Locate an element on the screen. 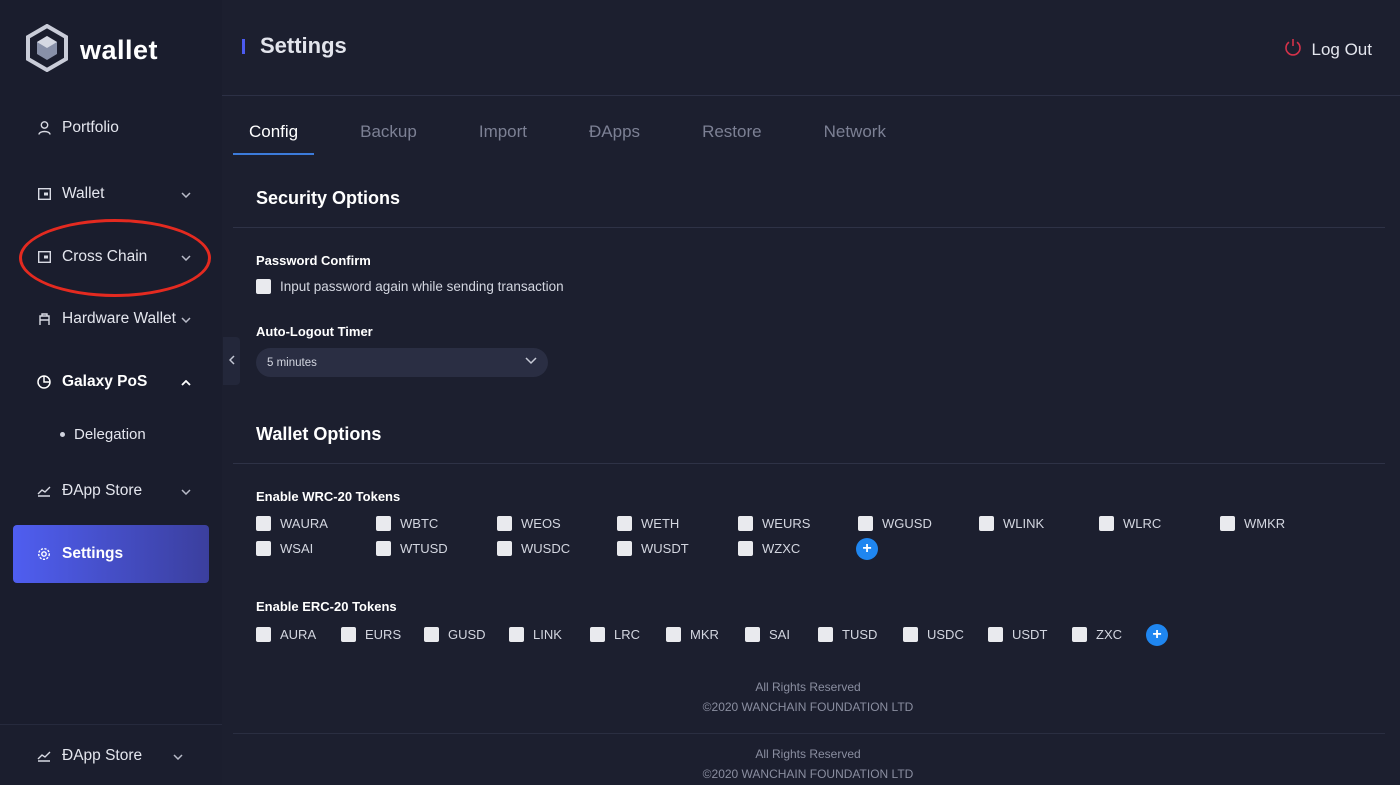 The height and width of the screenshot is (785, 1400). sidebar-item-wallet: Wallet is located at coordinates (111, 194).